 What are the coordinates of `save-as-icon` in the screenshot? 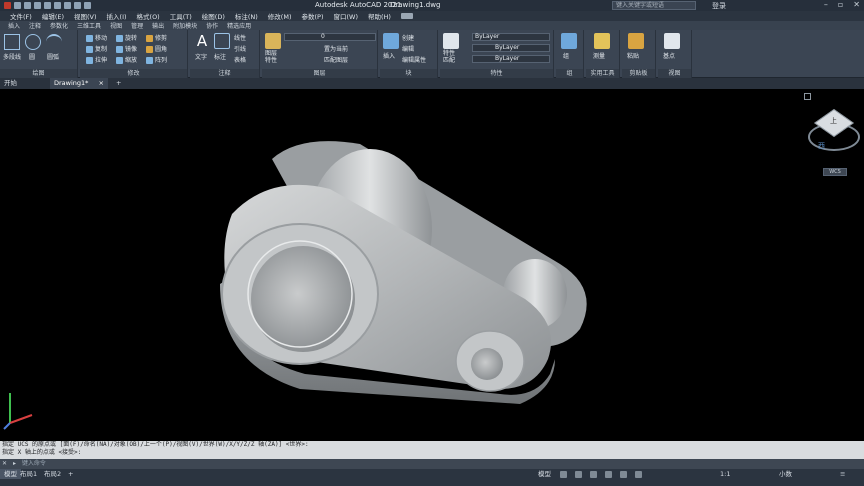 It's located at (47, 5).